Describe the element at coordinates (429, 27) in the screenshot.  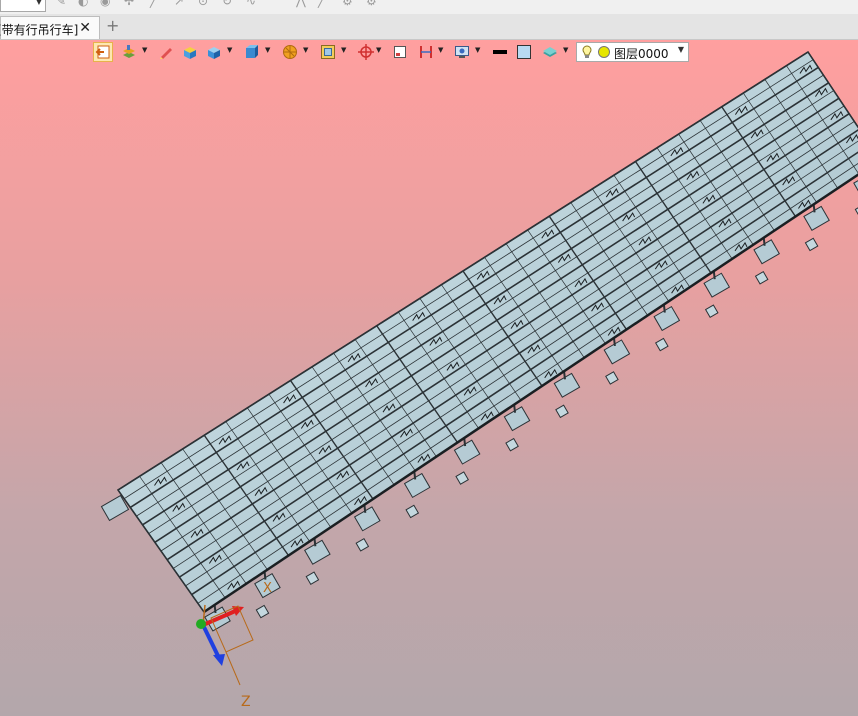
I see `document-tab-bar: [带有行吊行车] ✕` at that location.